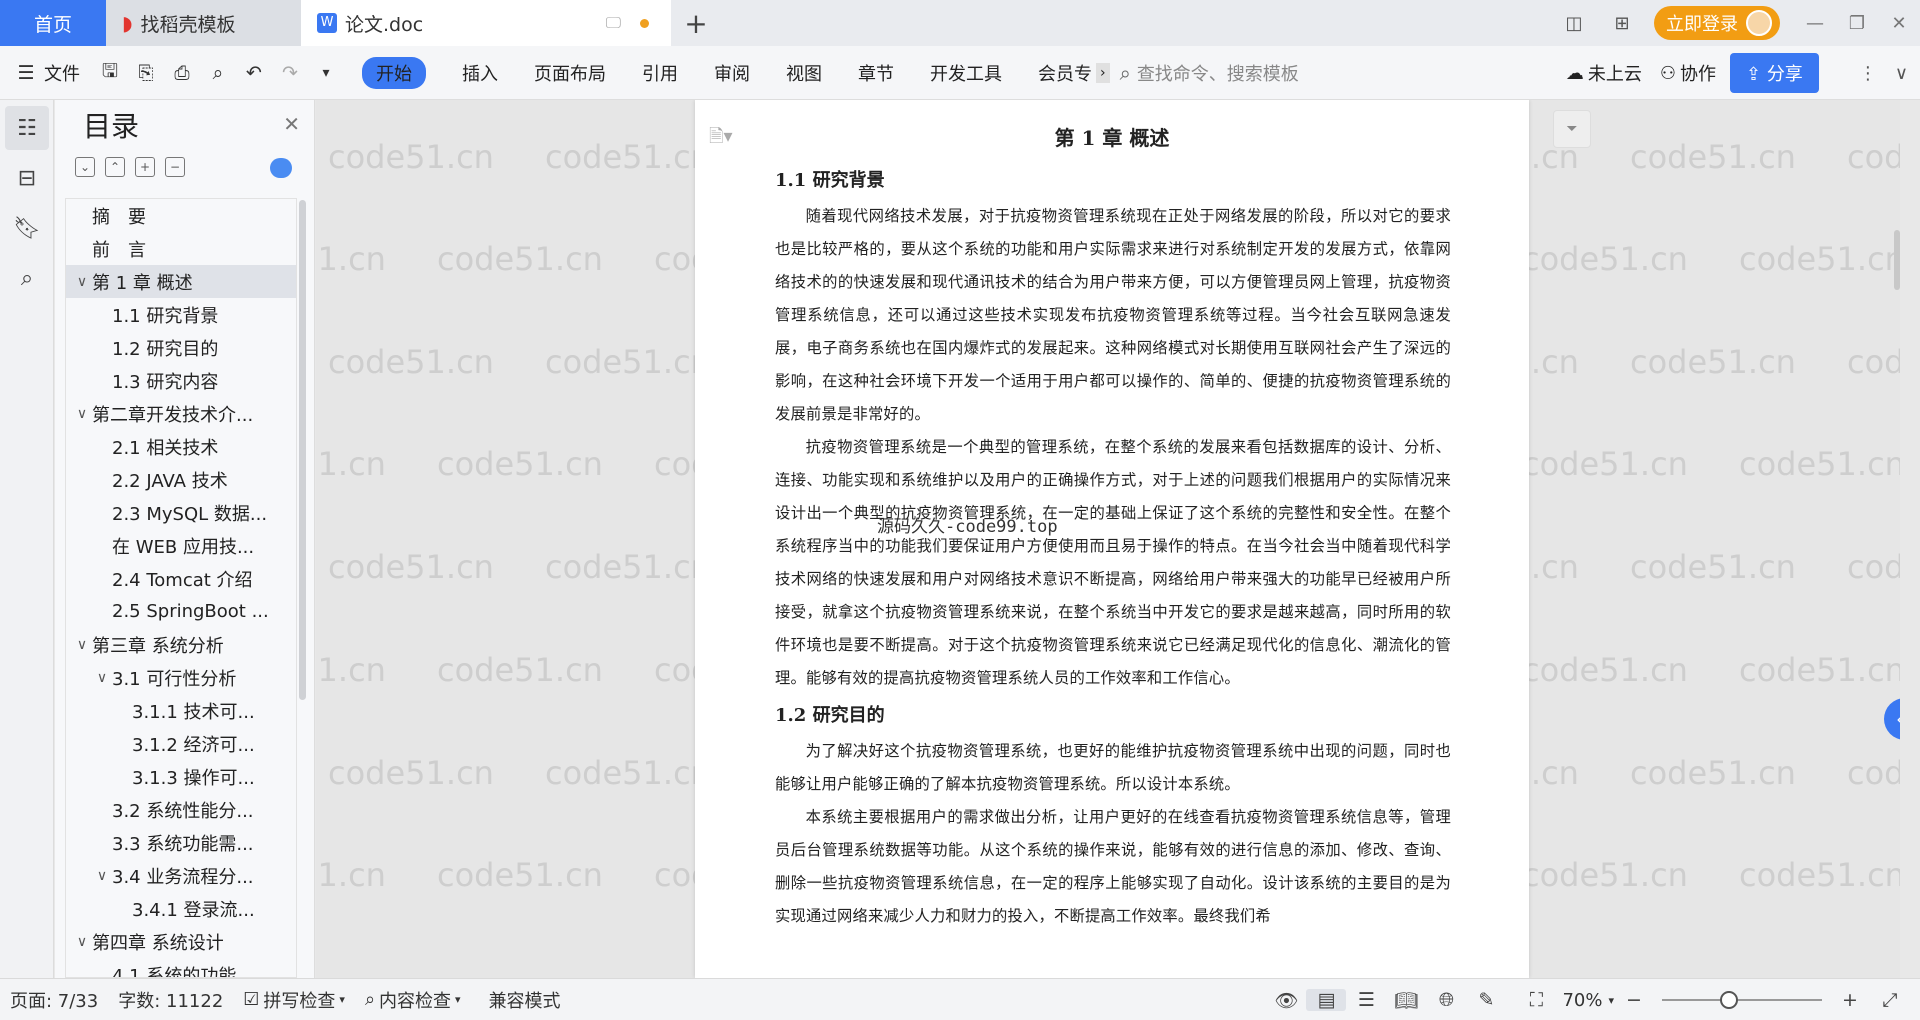  What do you see at coordinates (291, 124) in the screenshot?
I see `close-icon: ✕` at bounding box center [291, 124].